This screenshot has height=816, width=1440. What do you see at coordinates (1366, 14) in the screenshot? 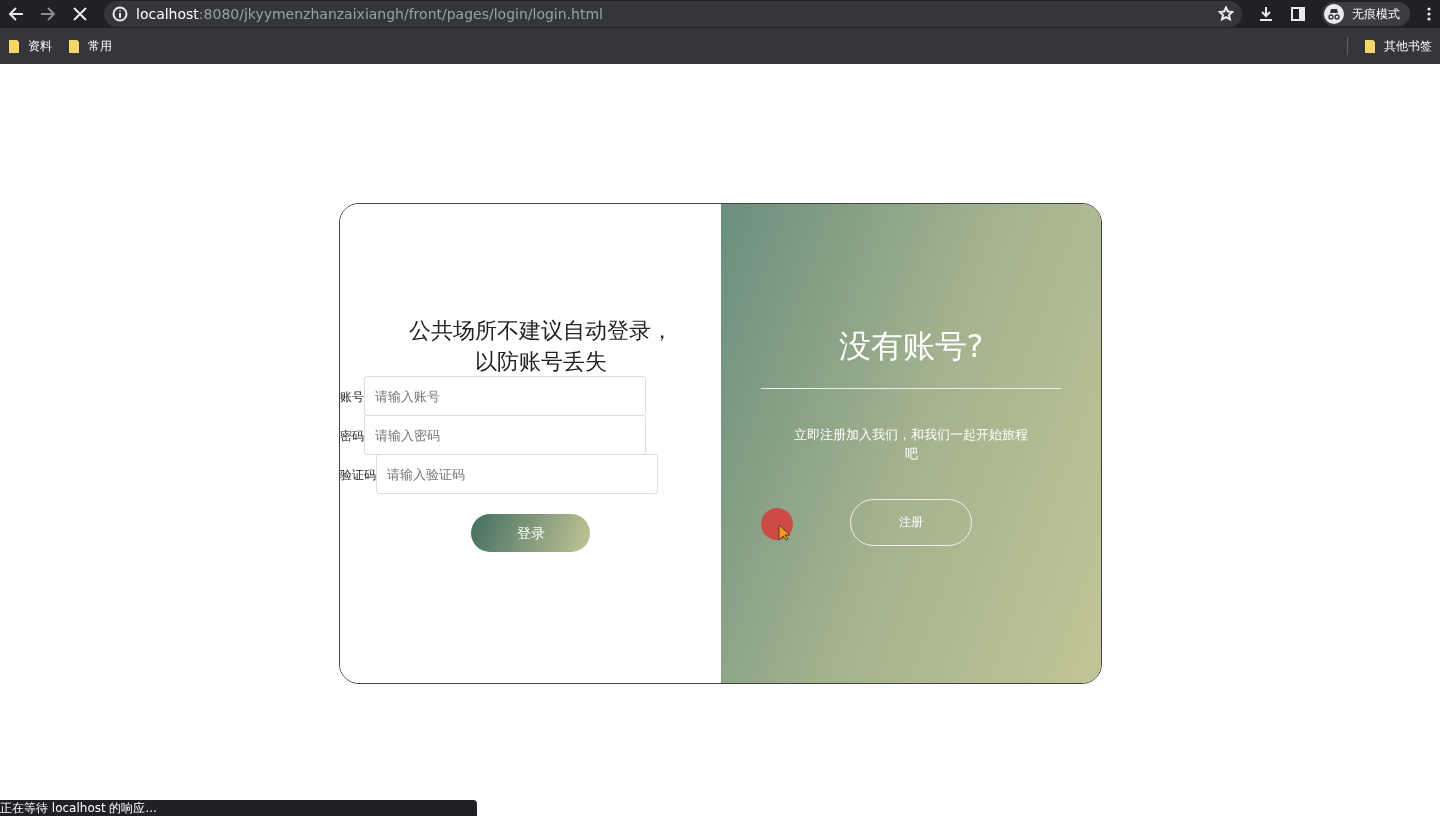
I see `profile-chip: 无痕模式` at bounding box center [1366, 14].